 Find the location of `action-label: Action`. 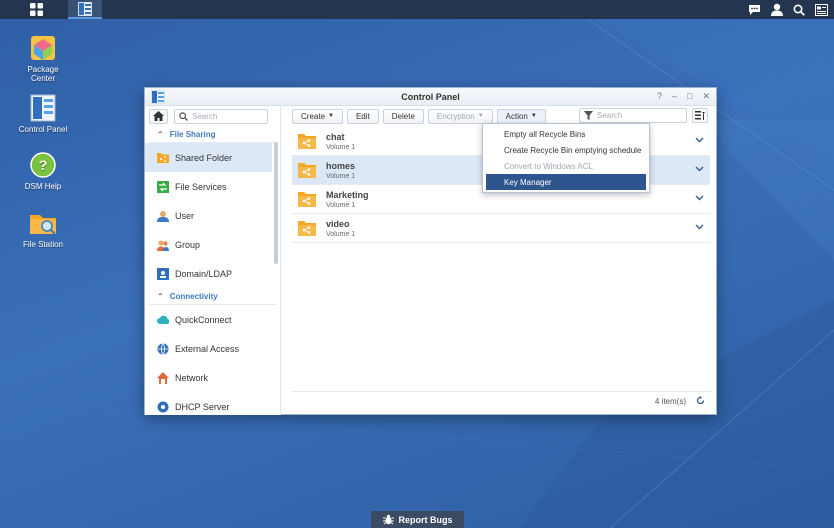

action-label: Action is located at coordinates (516, 116).